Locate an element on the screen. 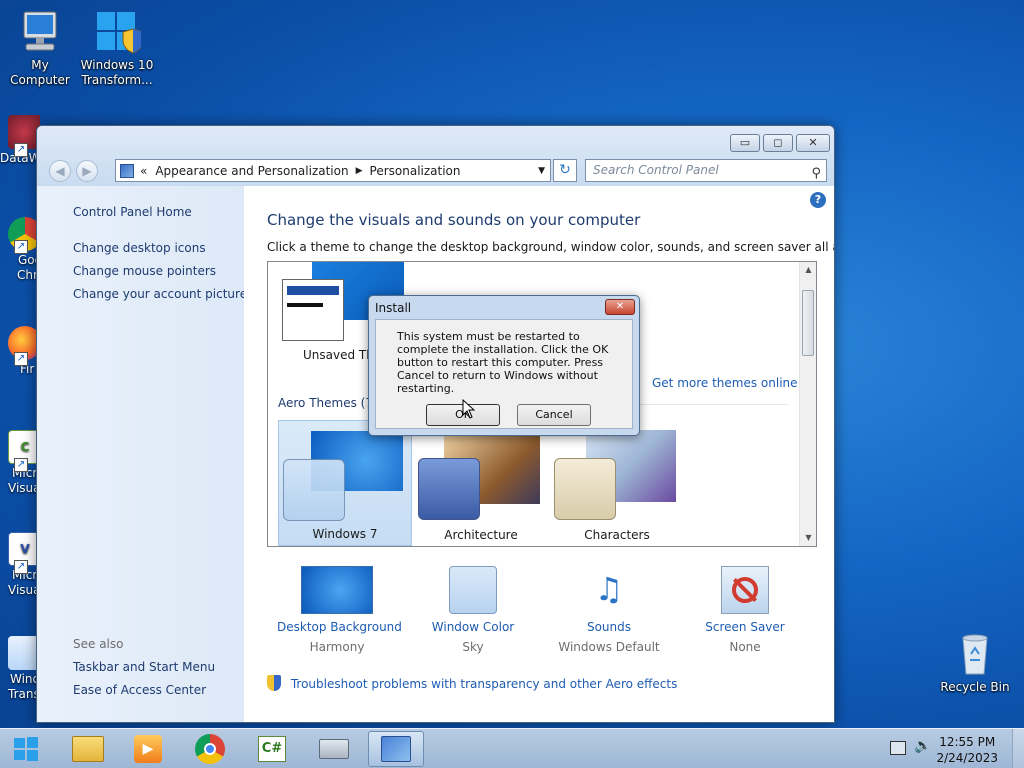 The image size is (1024, 768). desktop-icon-recycle-bin: Recycle Bin is located at coordinates (975, 662).